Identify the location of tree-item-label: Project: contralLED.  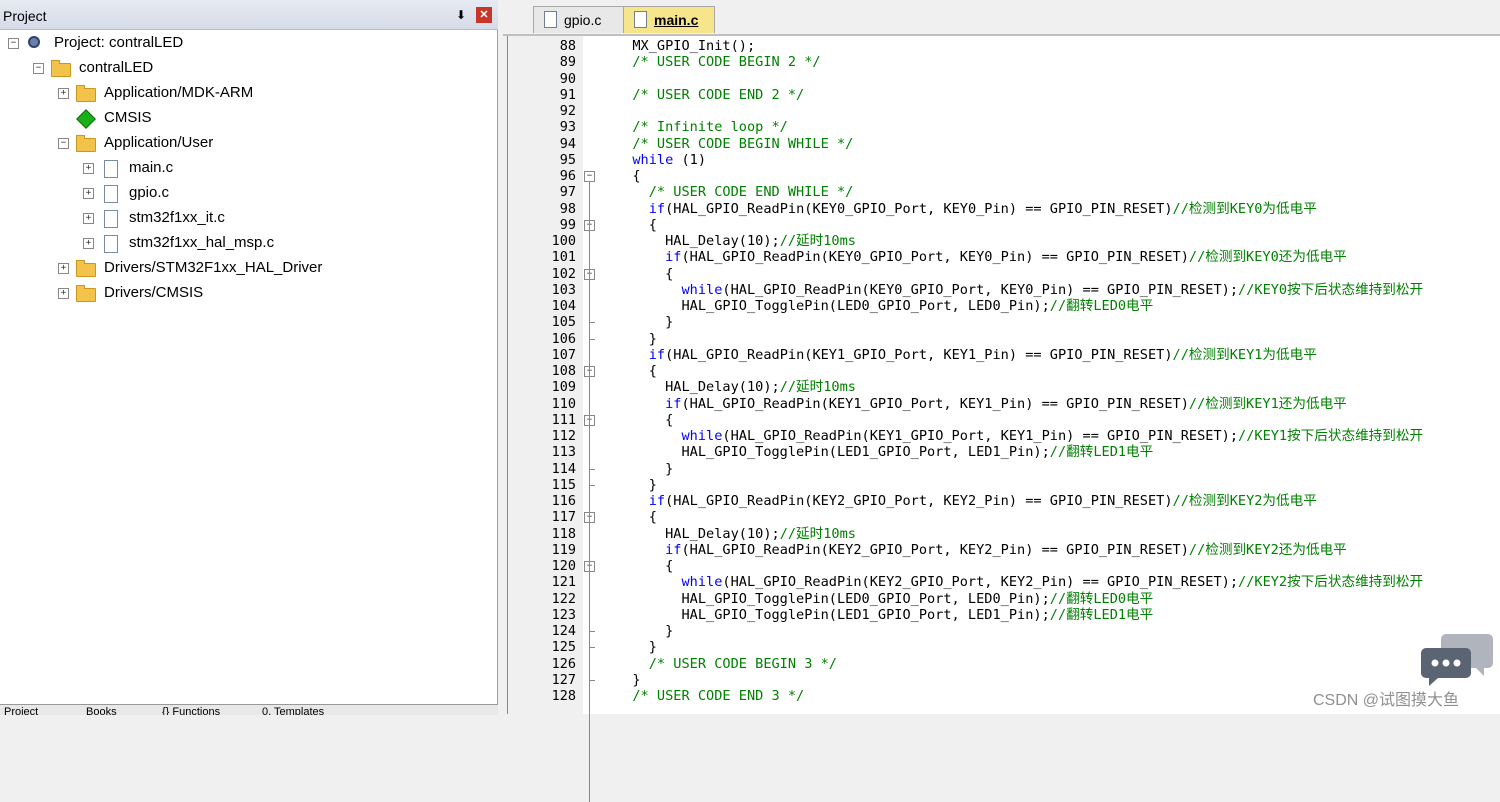
(119, 42).